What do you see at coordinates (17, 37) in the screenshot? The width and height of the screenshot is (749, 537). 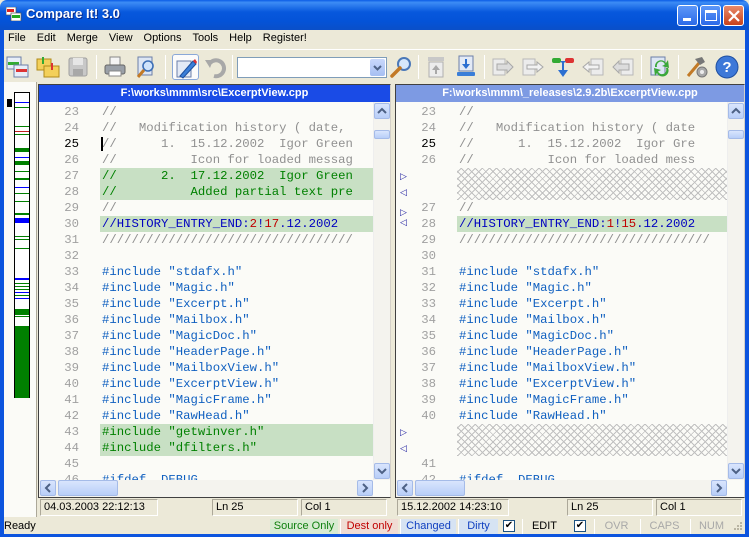 I see `menu-file: File` at bounding box center [17, 37].